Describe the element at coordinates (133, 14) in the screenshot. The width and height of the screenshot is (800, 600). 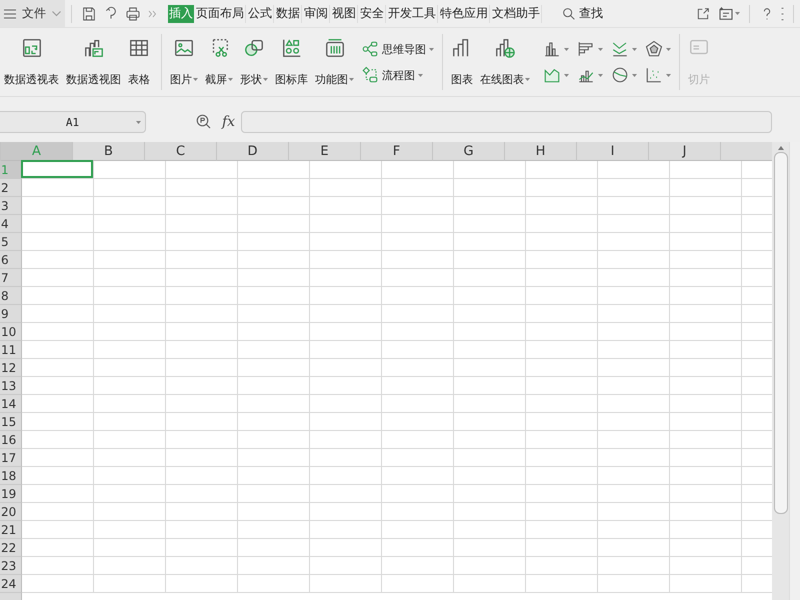
I see `print-icon` at that location.